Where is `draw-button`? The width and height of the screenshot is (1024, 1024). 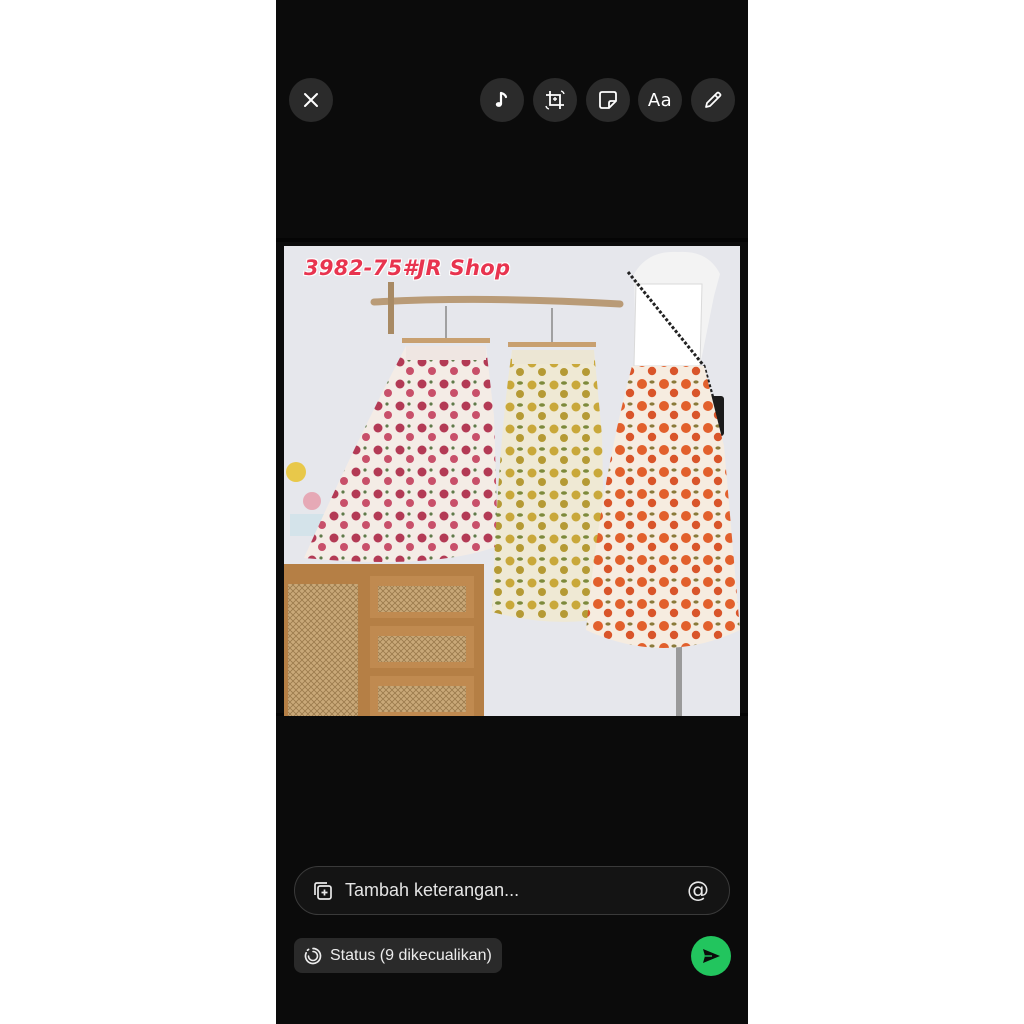
draw-button is located at coordinates (713, 100).